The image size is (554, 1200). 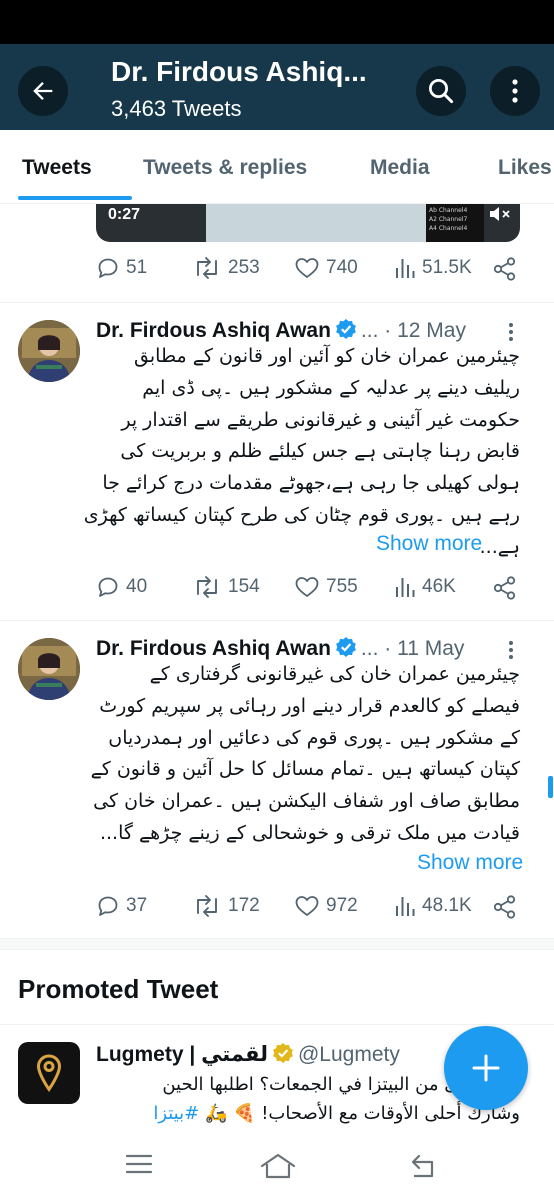 What do you see at coordinates (321, 223) in the screenshot?
I see `video-frame` at bounding box center [321, 223].